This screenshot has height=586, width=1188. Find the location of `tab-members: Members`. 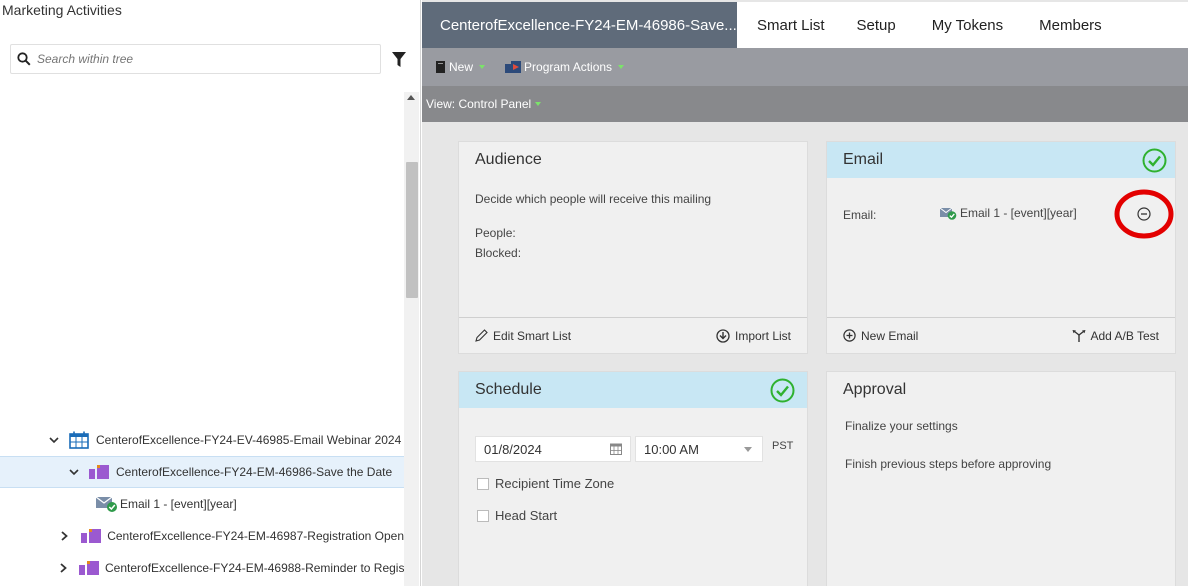

tab-members: Members is located at coordinates (1068, 25).